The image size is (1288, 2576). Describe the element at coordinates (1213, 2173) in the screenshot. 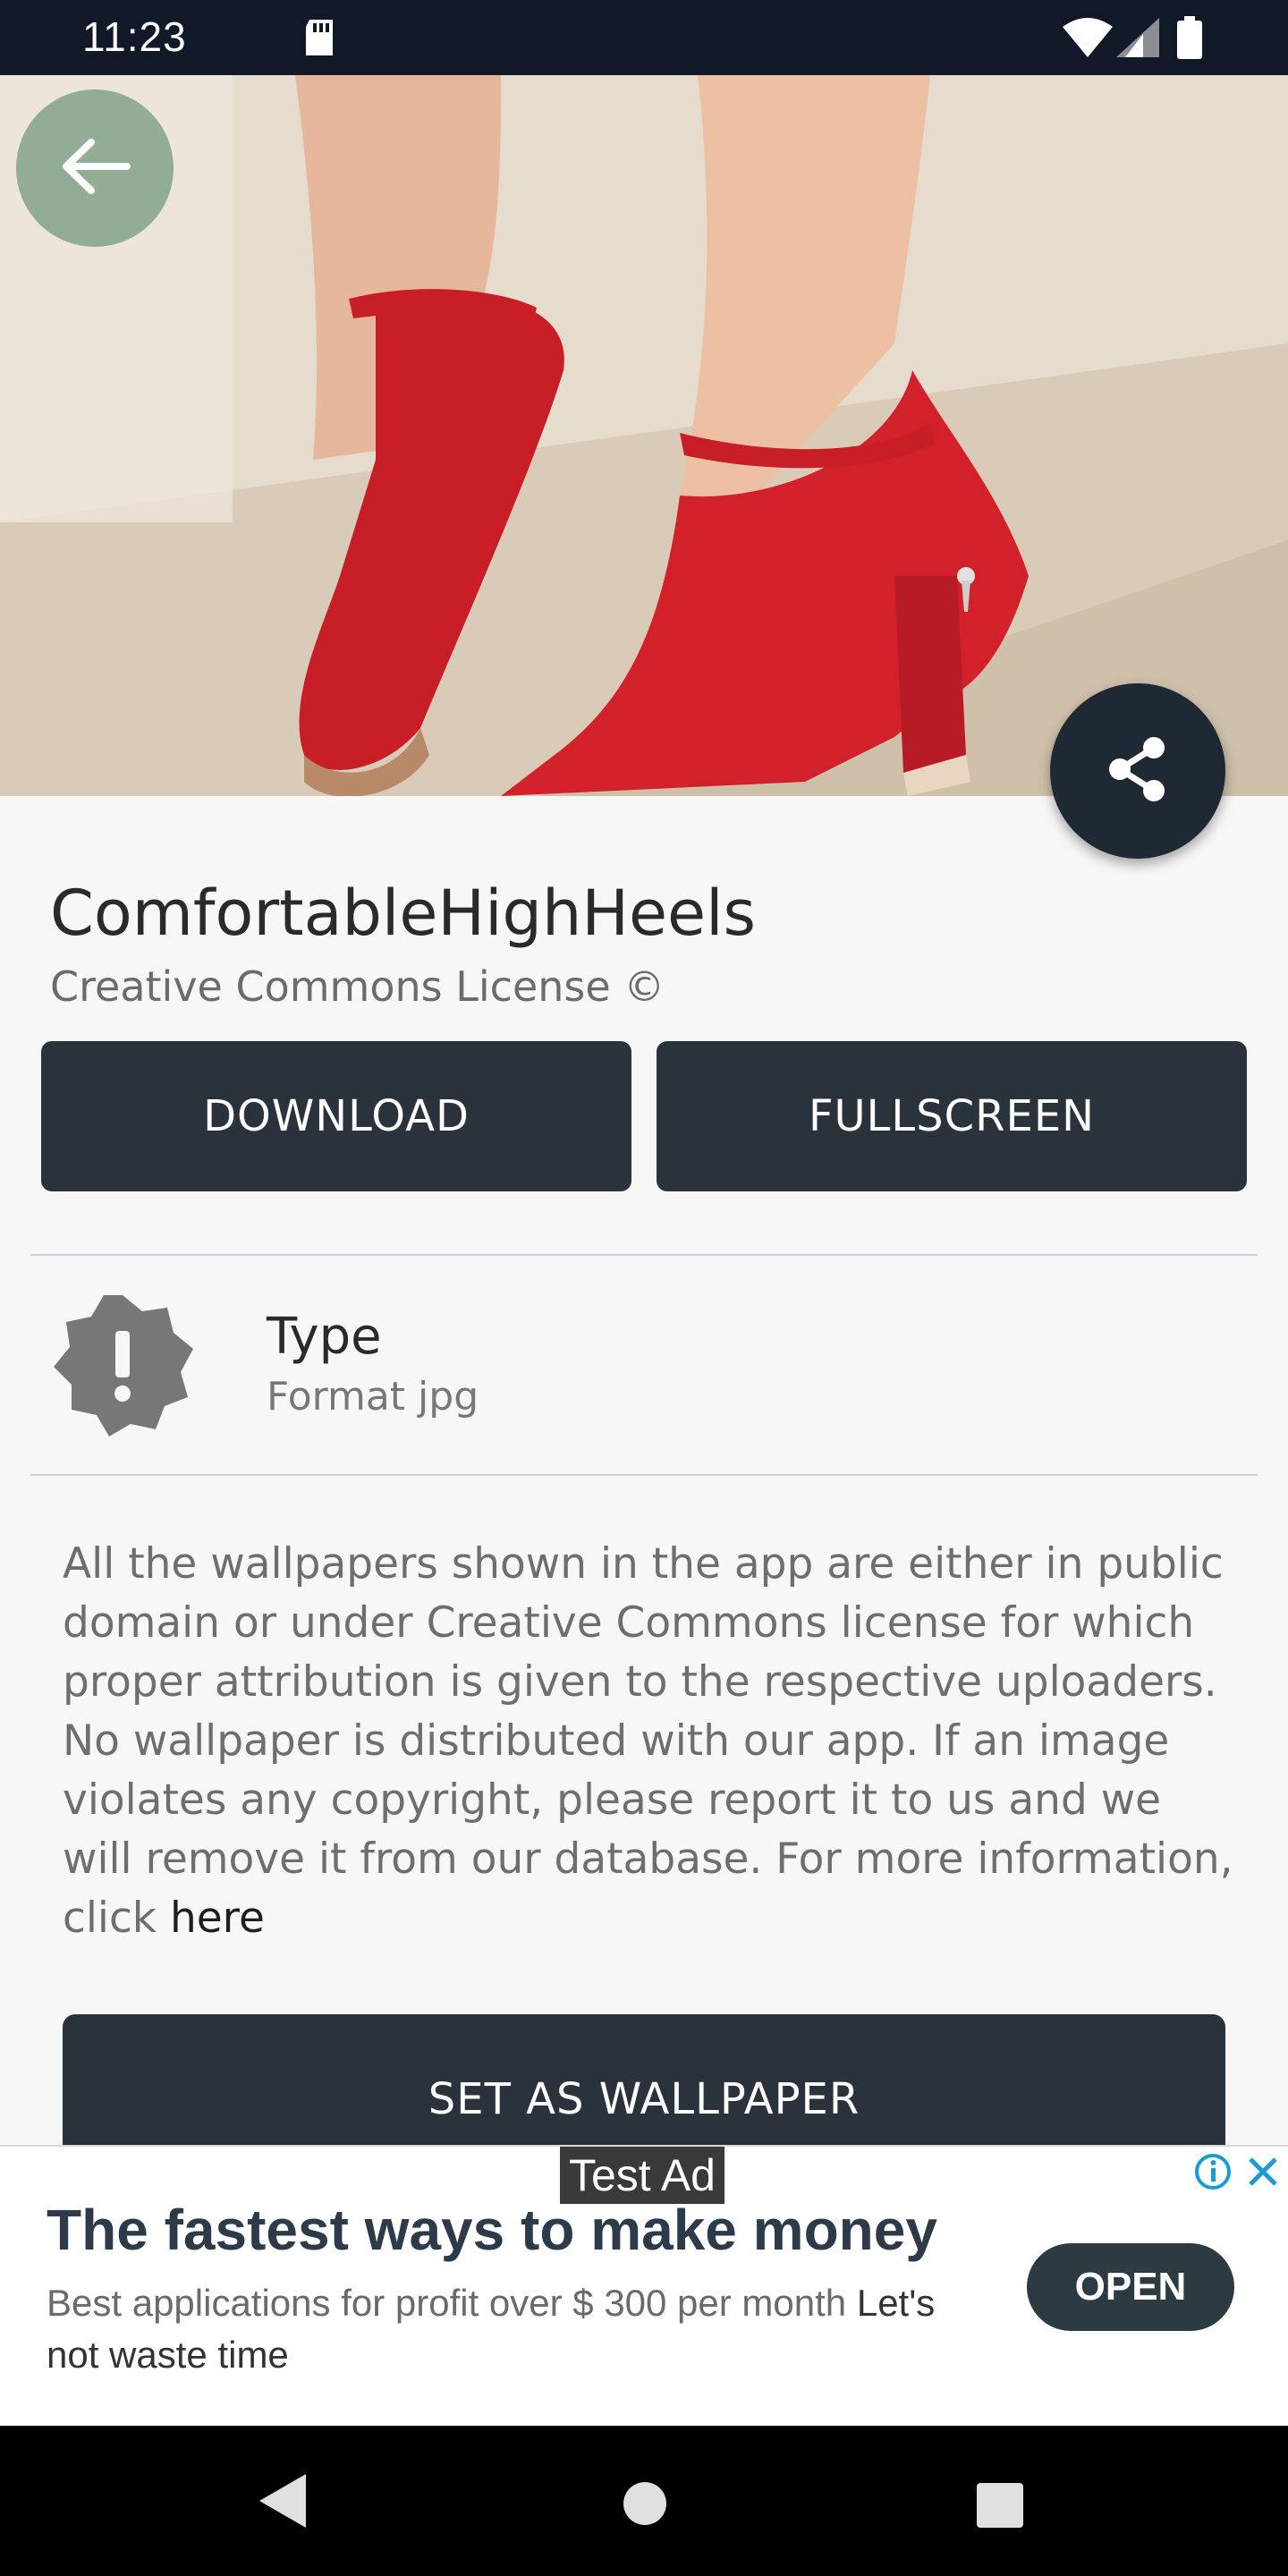

I see `ad-info-icon` at that location.